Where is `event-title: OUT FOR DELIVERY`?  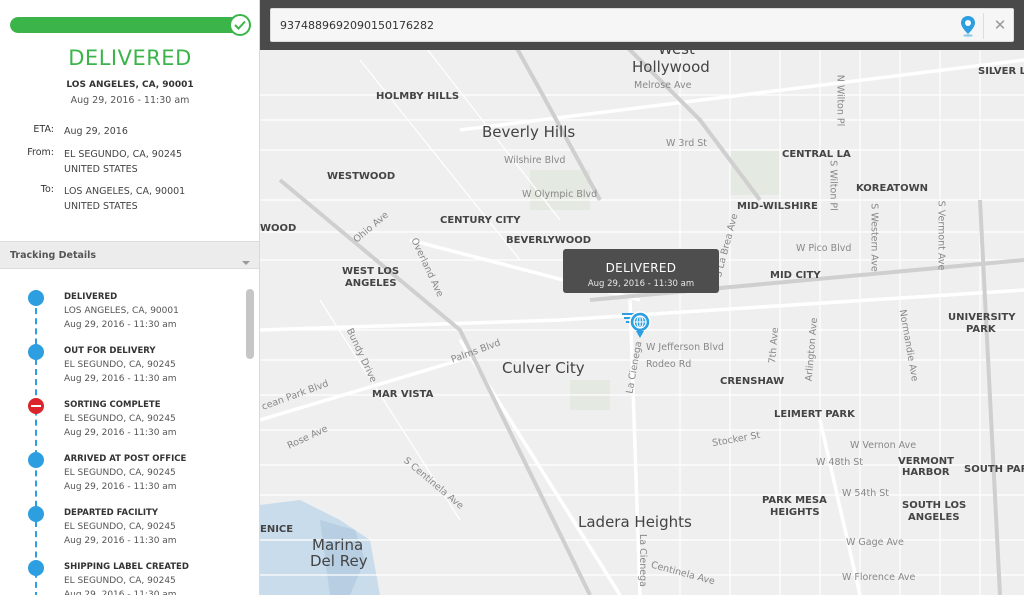 event-title: OUT FOR DELIVERY is located at coordinates (110, 351).